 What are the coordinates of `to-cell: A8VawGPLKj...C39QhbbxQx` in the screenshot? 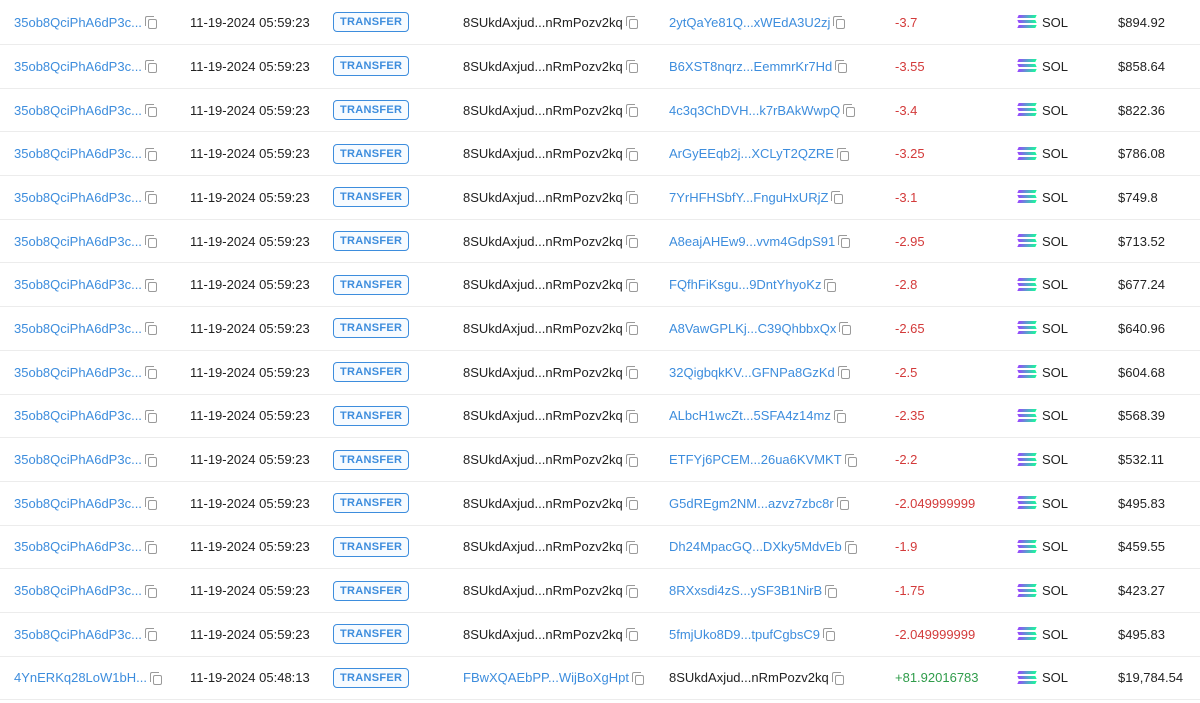 It's located at (760, 328).